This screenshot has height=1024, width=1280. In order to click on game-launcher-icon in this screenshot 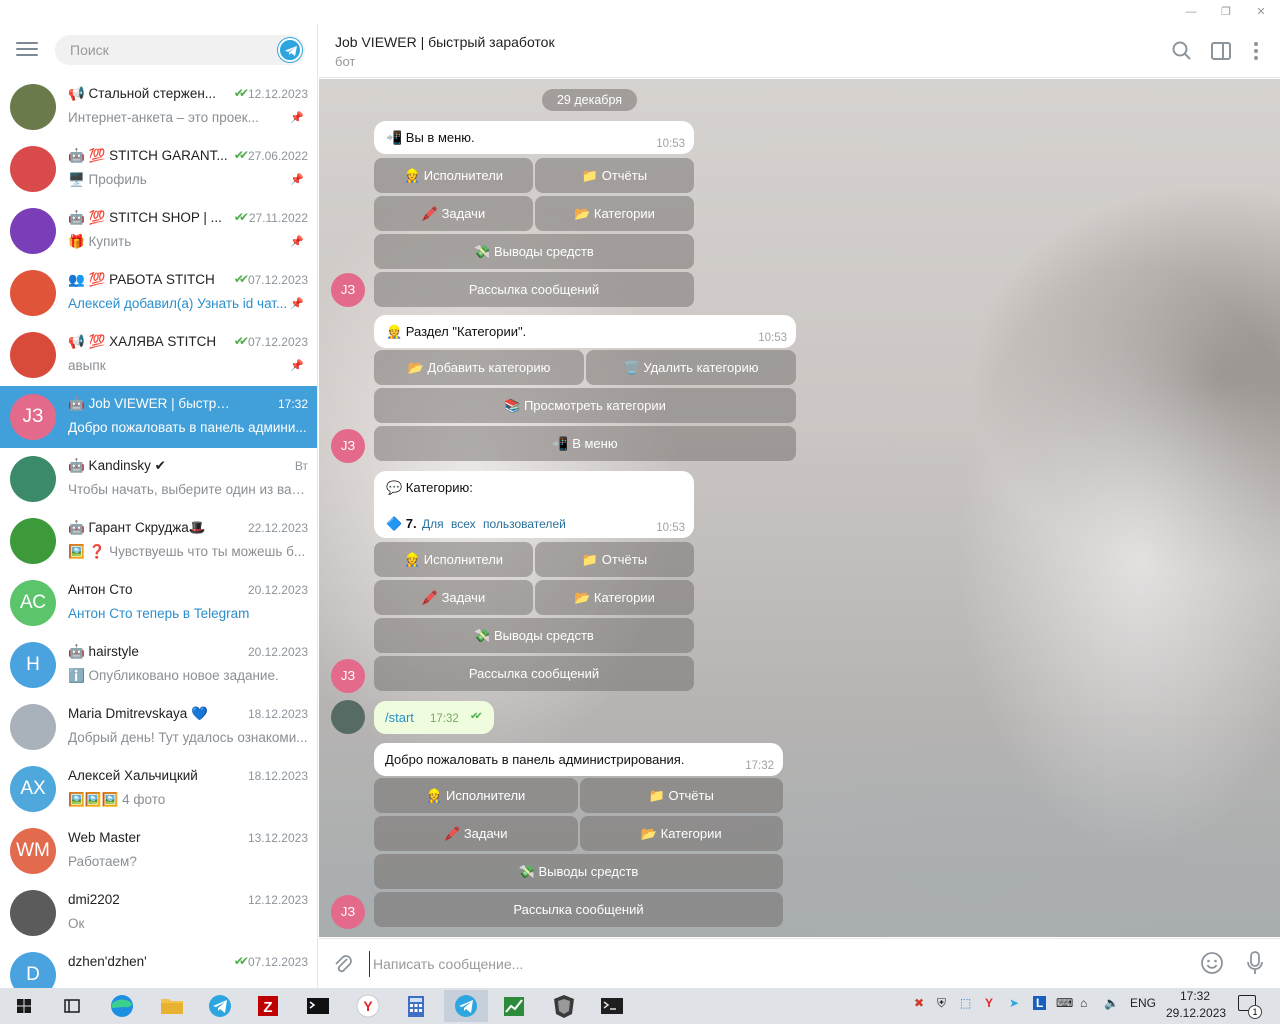, I will do `click(564, 1006)`.